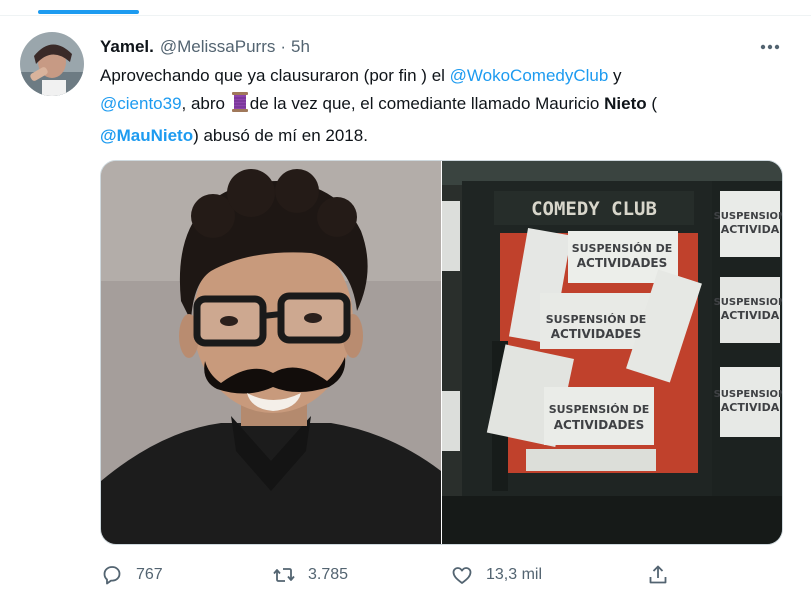  What do you see at coordinates (405, 8) in the screenshot?
I see `top-strip` at bounding box center [405, 8].